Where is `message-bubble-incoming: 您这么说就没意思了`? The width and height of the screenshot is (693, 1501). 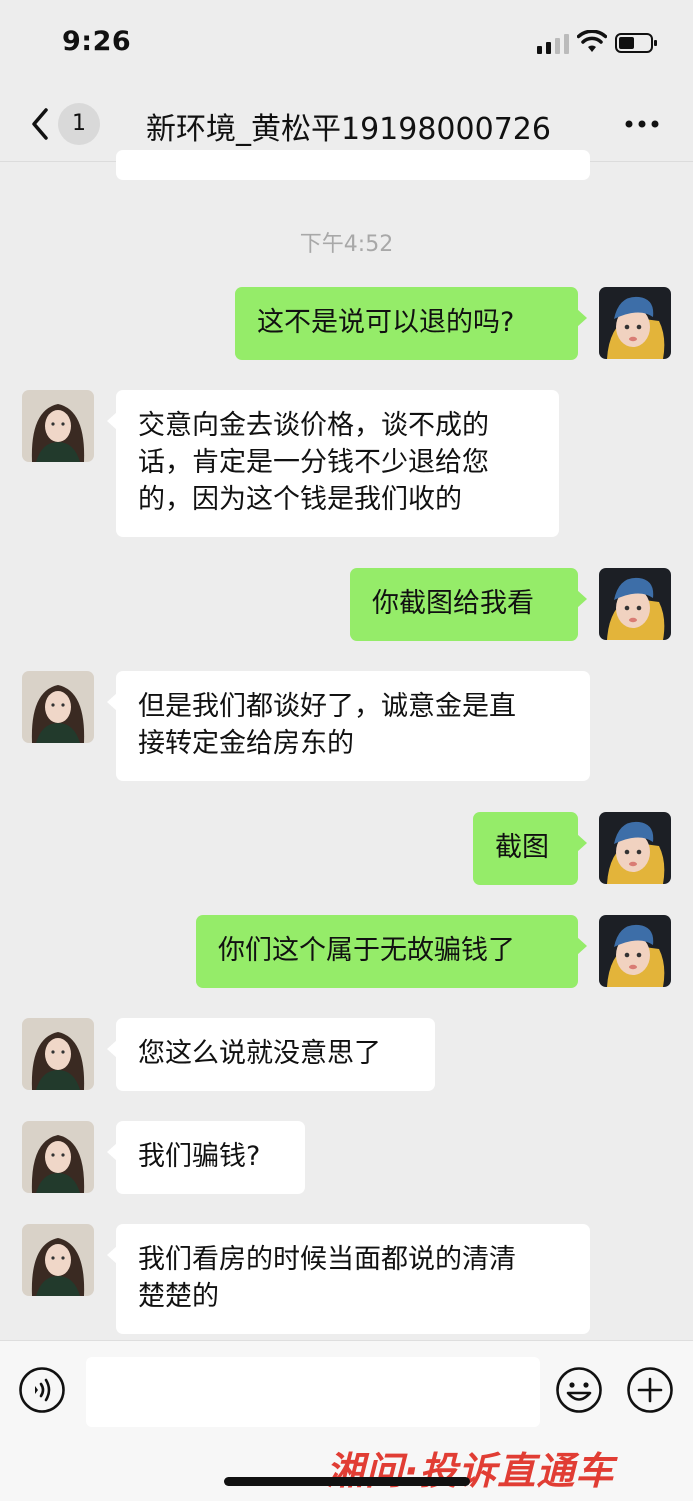 message-bubble-incoming: 您这么说就没意思了 is located at coordinates (271, 1054).